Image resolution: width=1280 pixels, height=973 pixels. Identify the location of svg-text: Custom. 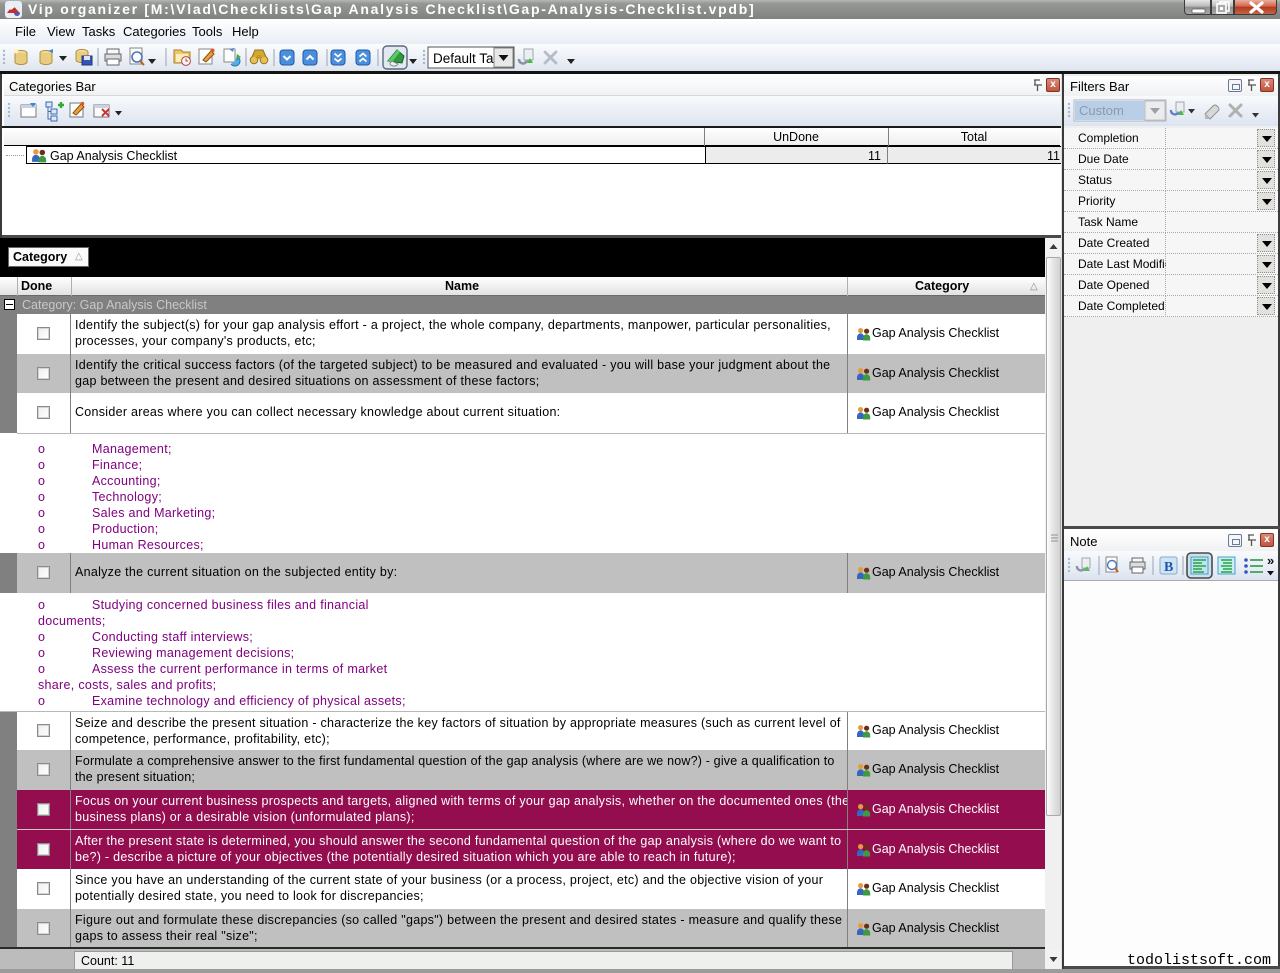
(1101, 110).